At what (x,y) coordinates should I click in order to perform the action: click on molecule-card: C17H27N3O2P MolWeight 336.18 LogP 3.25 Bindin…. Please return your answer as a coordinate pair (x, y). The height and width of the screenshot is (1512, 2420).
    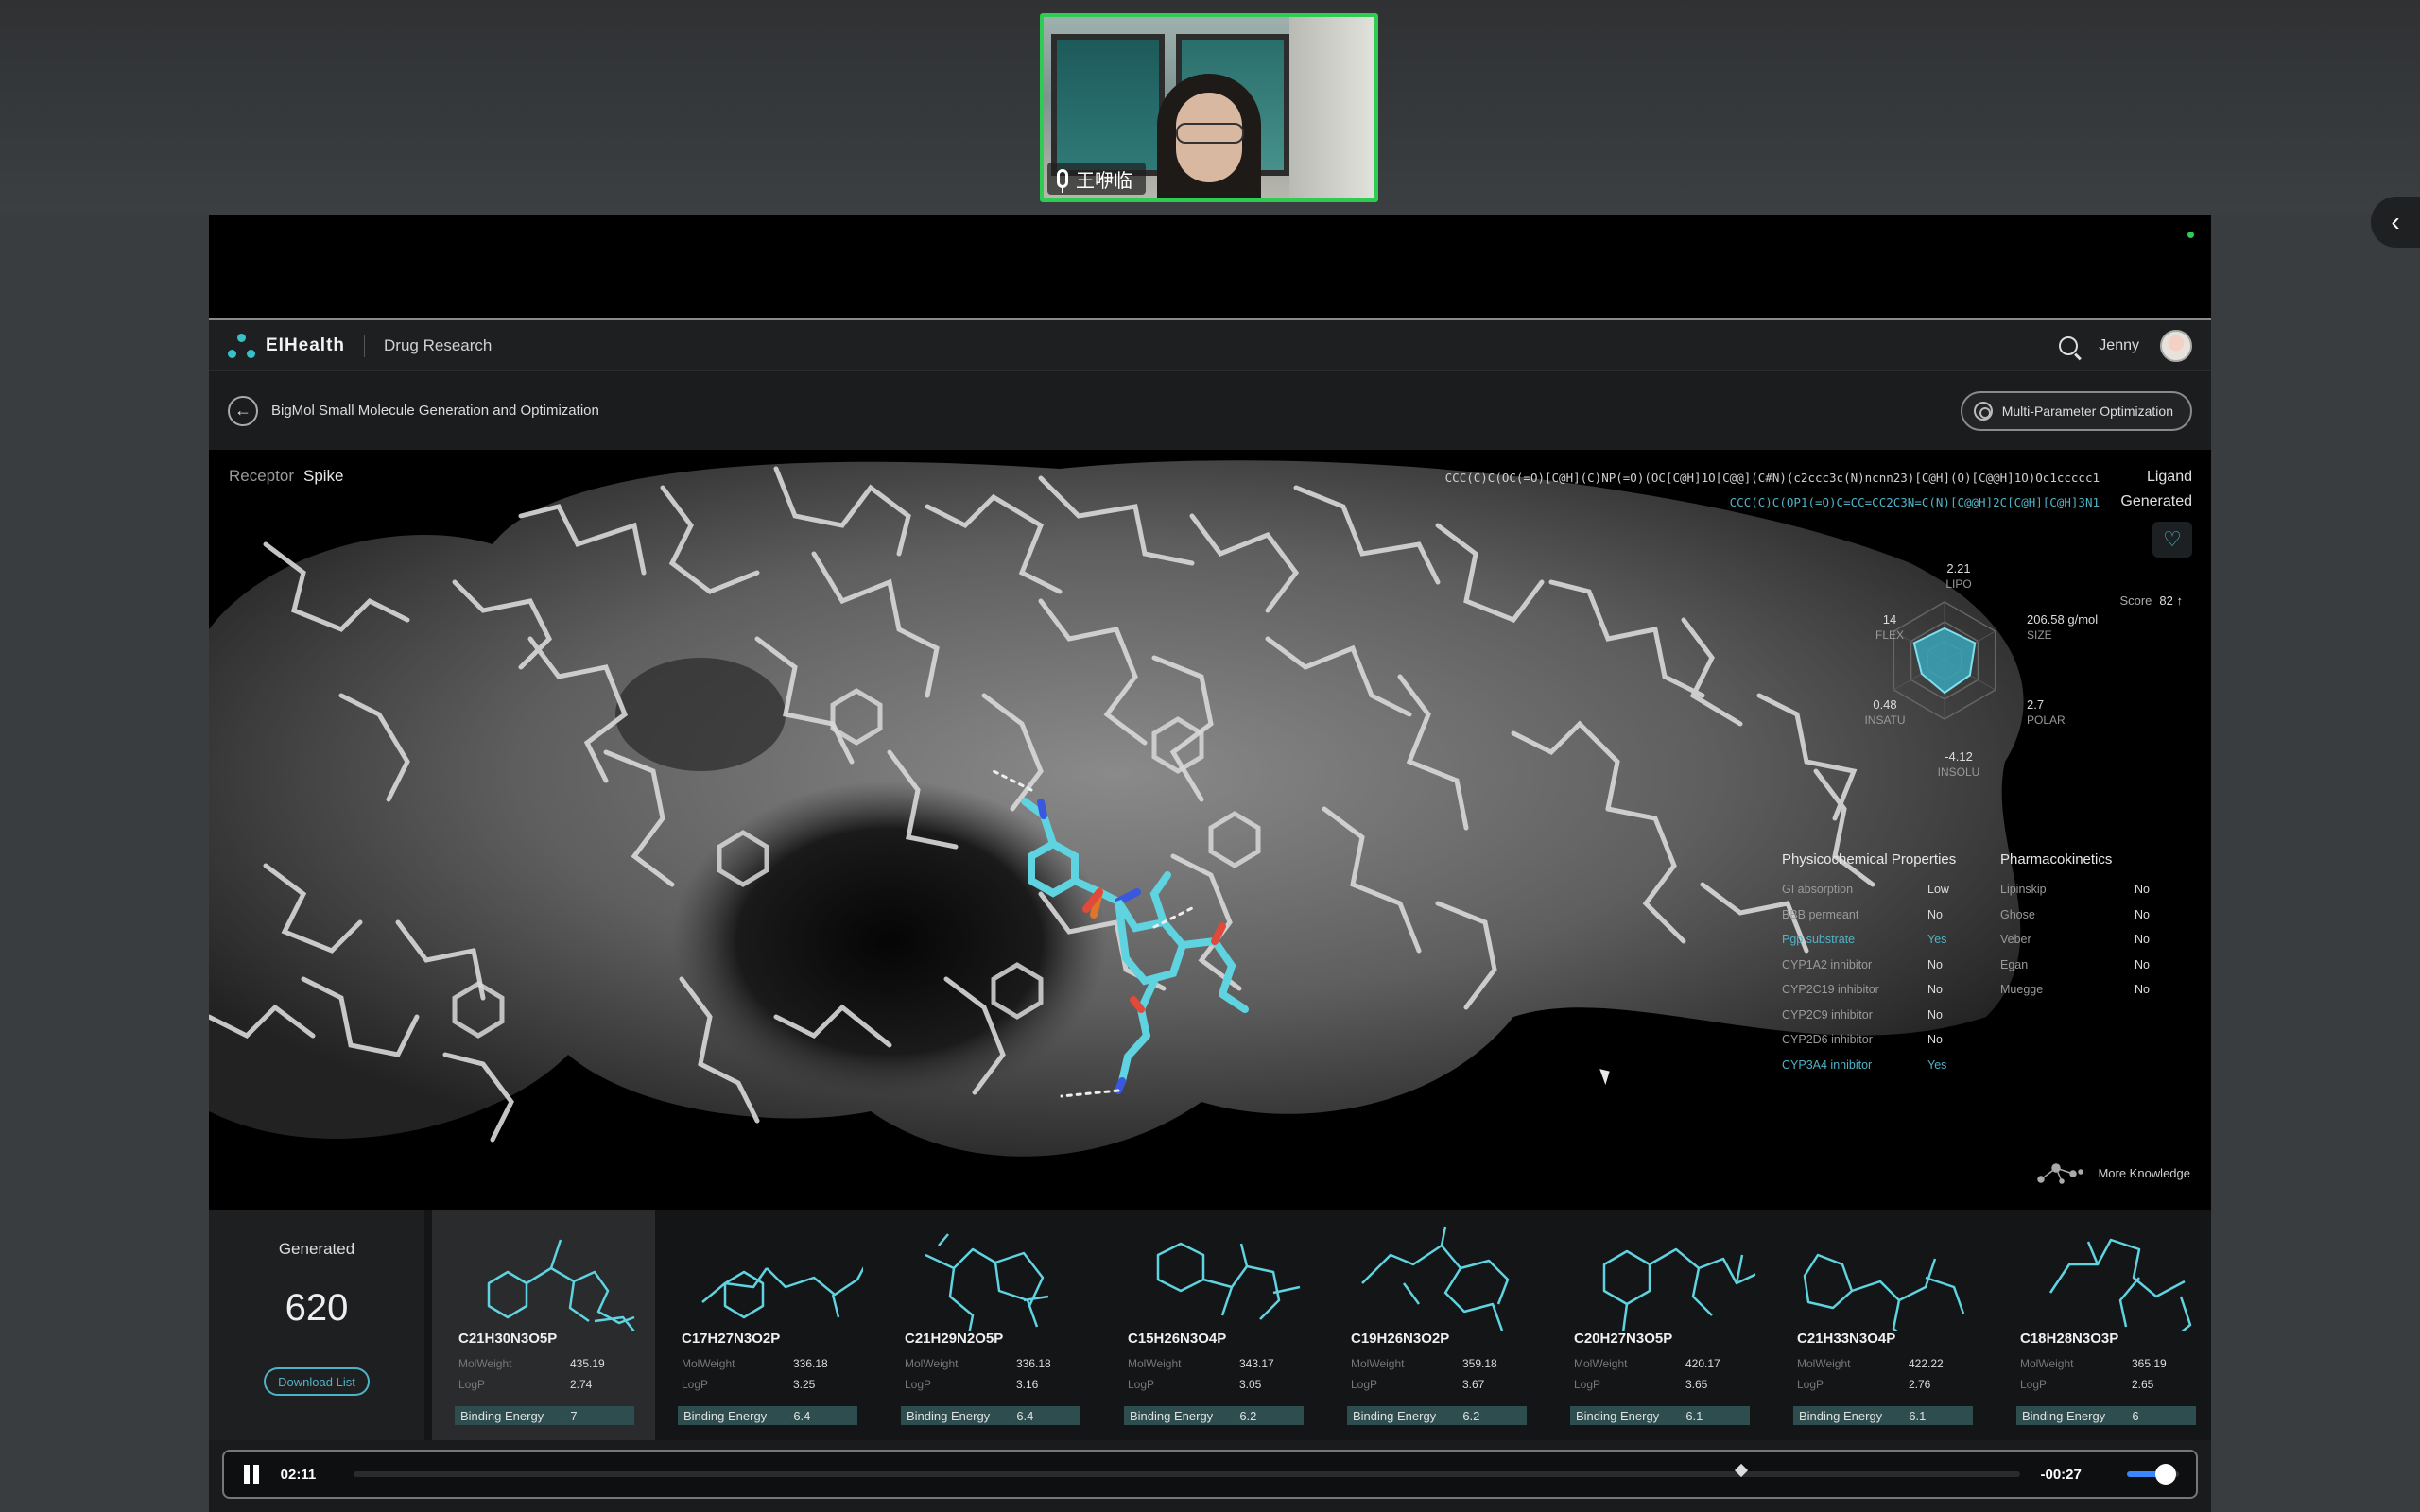
    Looking at the image, I should click on (767, 1325).